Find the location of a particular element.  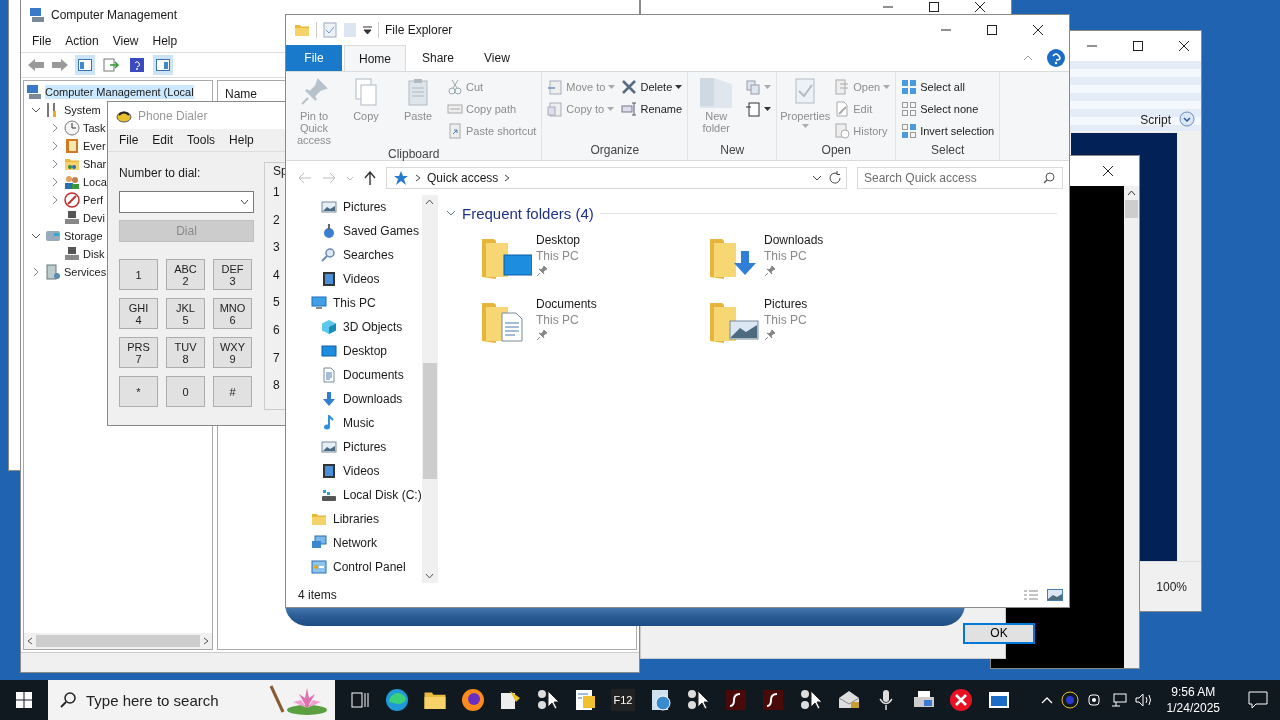

help-icon is located at coordinates (1056, 58).